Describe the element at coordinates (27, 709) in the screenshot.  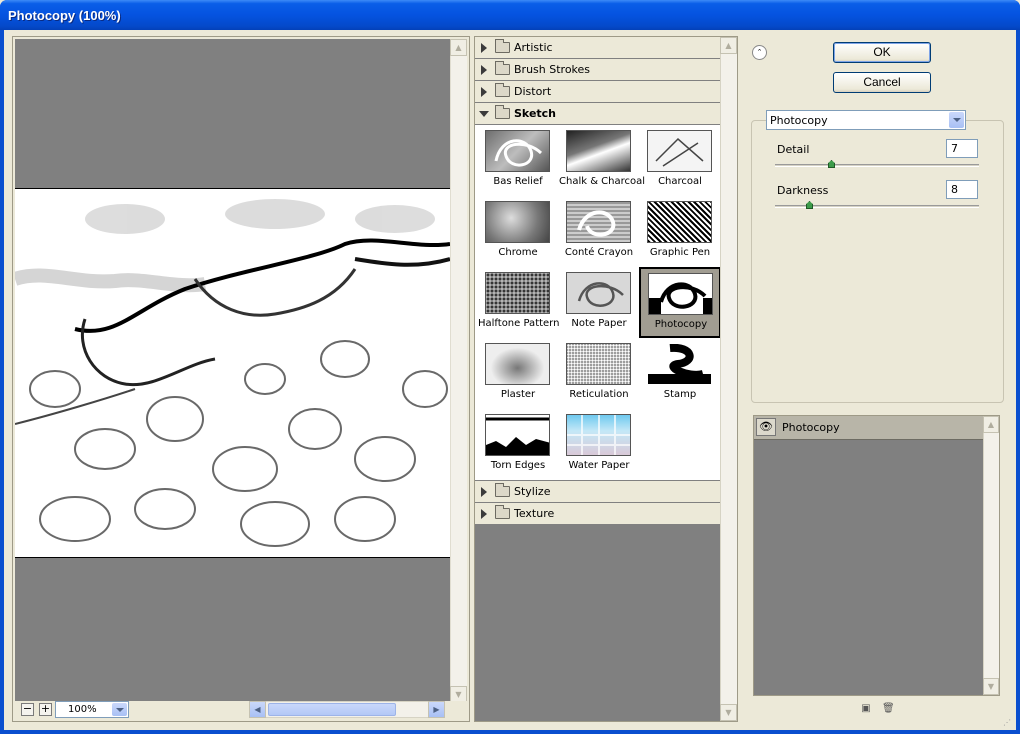
I see `zoom-out-button: −` at that location.